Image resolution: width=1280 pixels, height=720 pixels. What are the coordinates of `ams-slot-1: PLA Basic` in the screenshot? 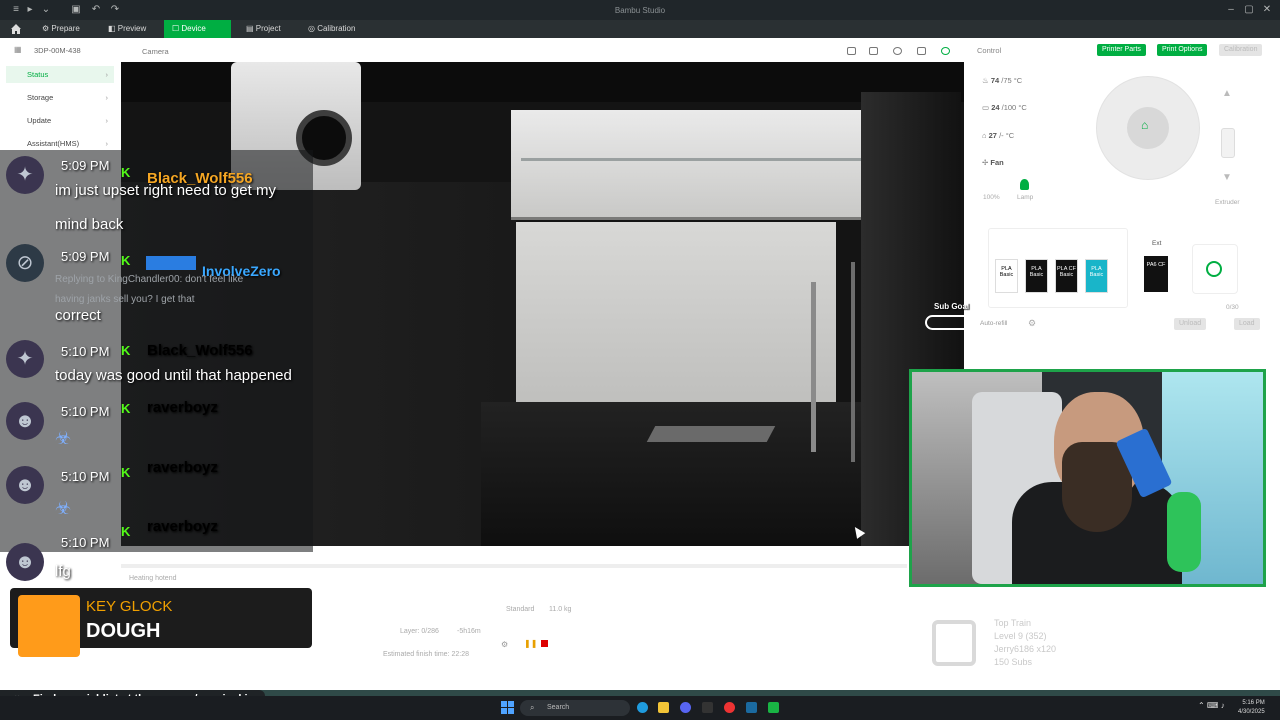 It's located at (1006, 276).